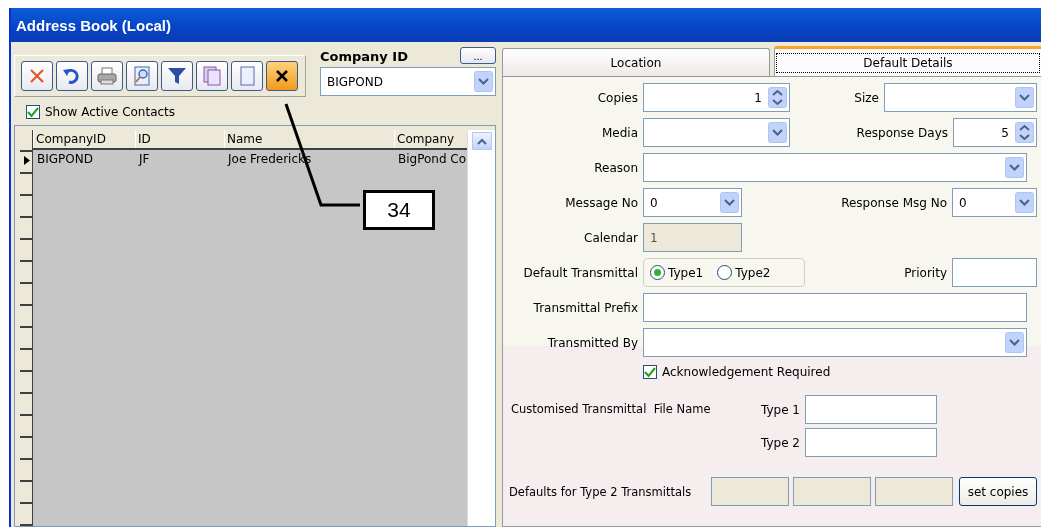 The height and width of the screenshot is (527, 1041). Describe the element at coordinates (94, 25) in the screenshot. I see `window-title: Address Book (Local)` at that location.